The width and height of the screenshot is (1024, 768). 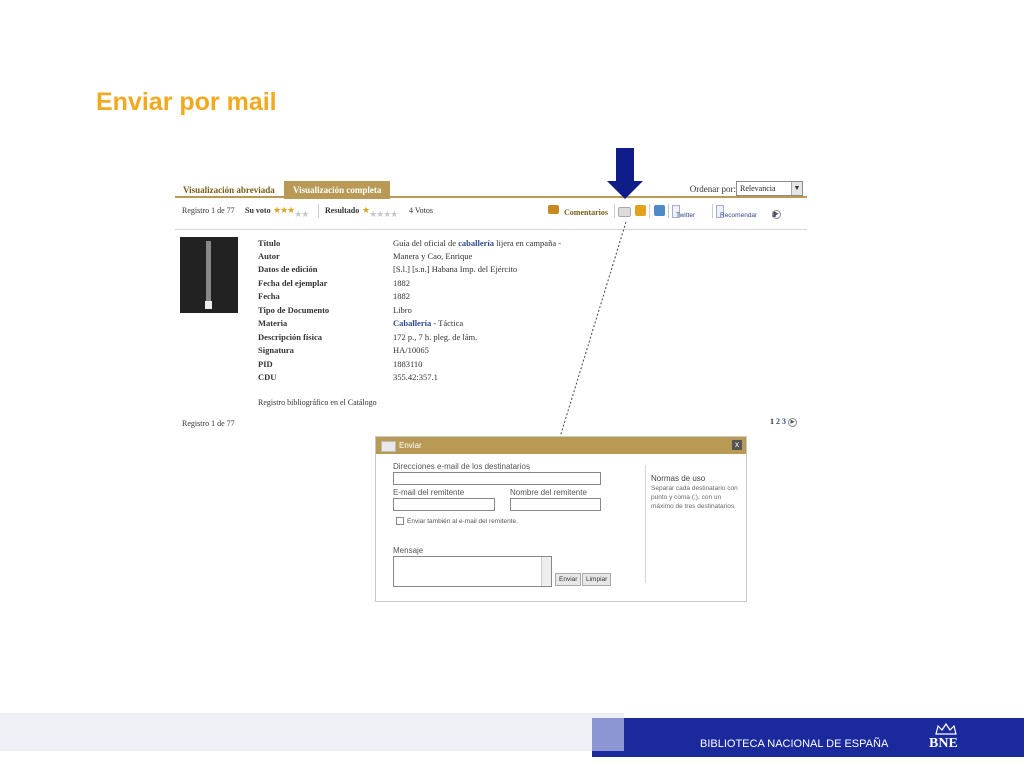 What do you see at coordinates (388, 446) in the screenshot?
I see `mail-icon` at bounding box center [388, 446].